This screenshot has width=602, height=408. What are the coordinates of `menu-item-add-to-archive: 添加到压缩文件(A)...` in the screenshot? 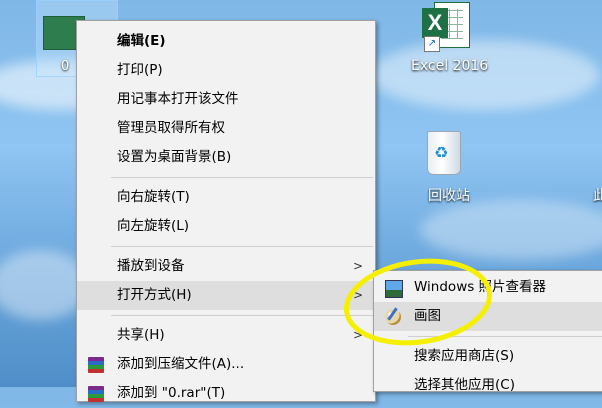 It's located at (226, 364).